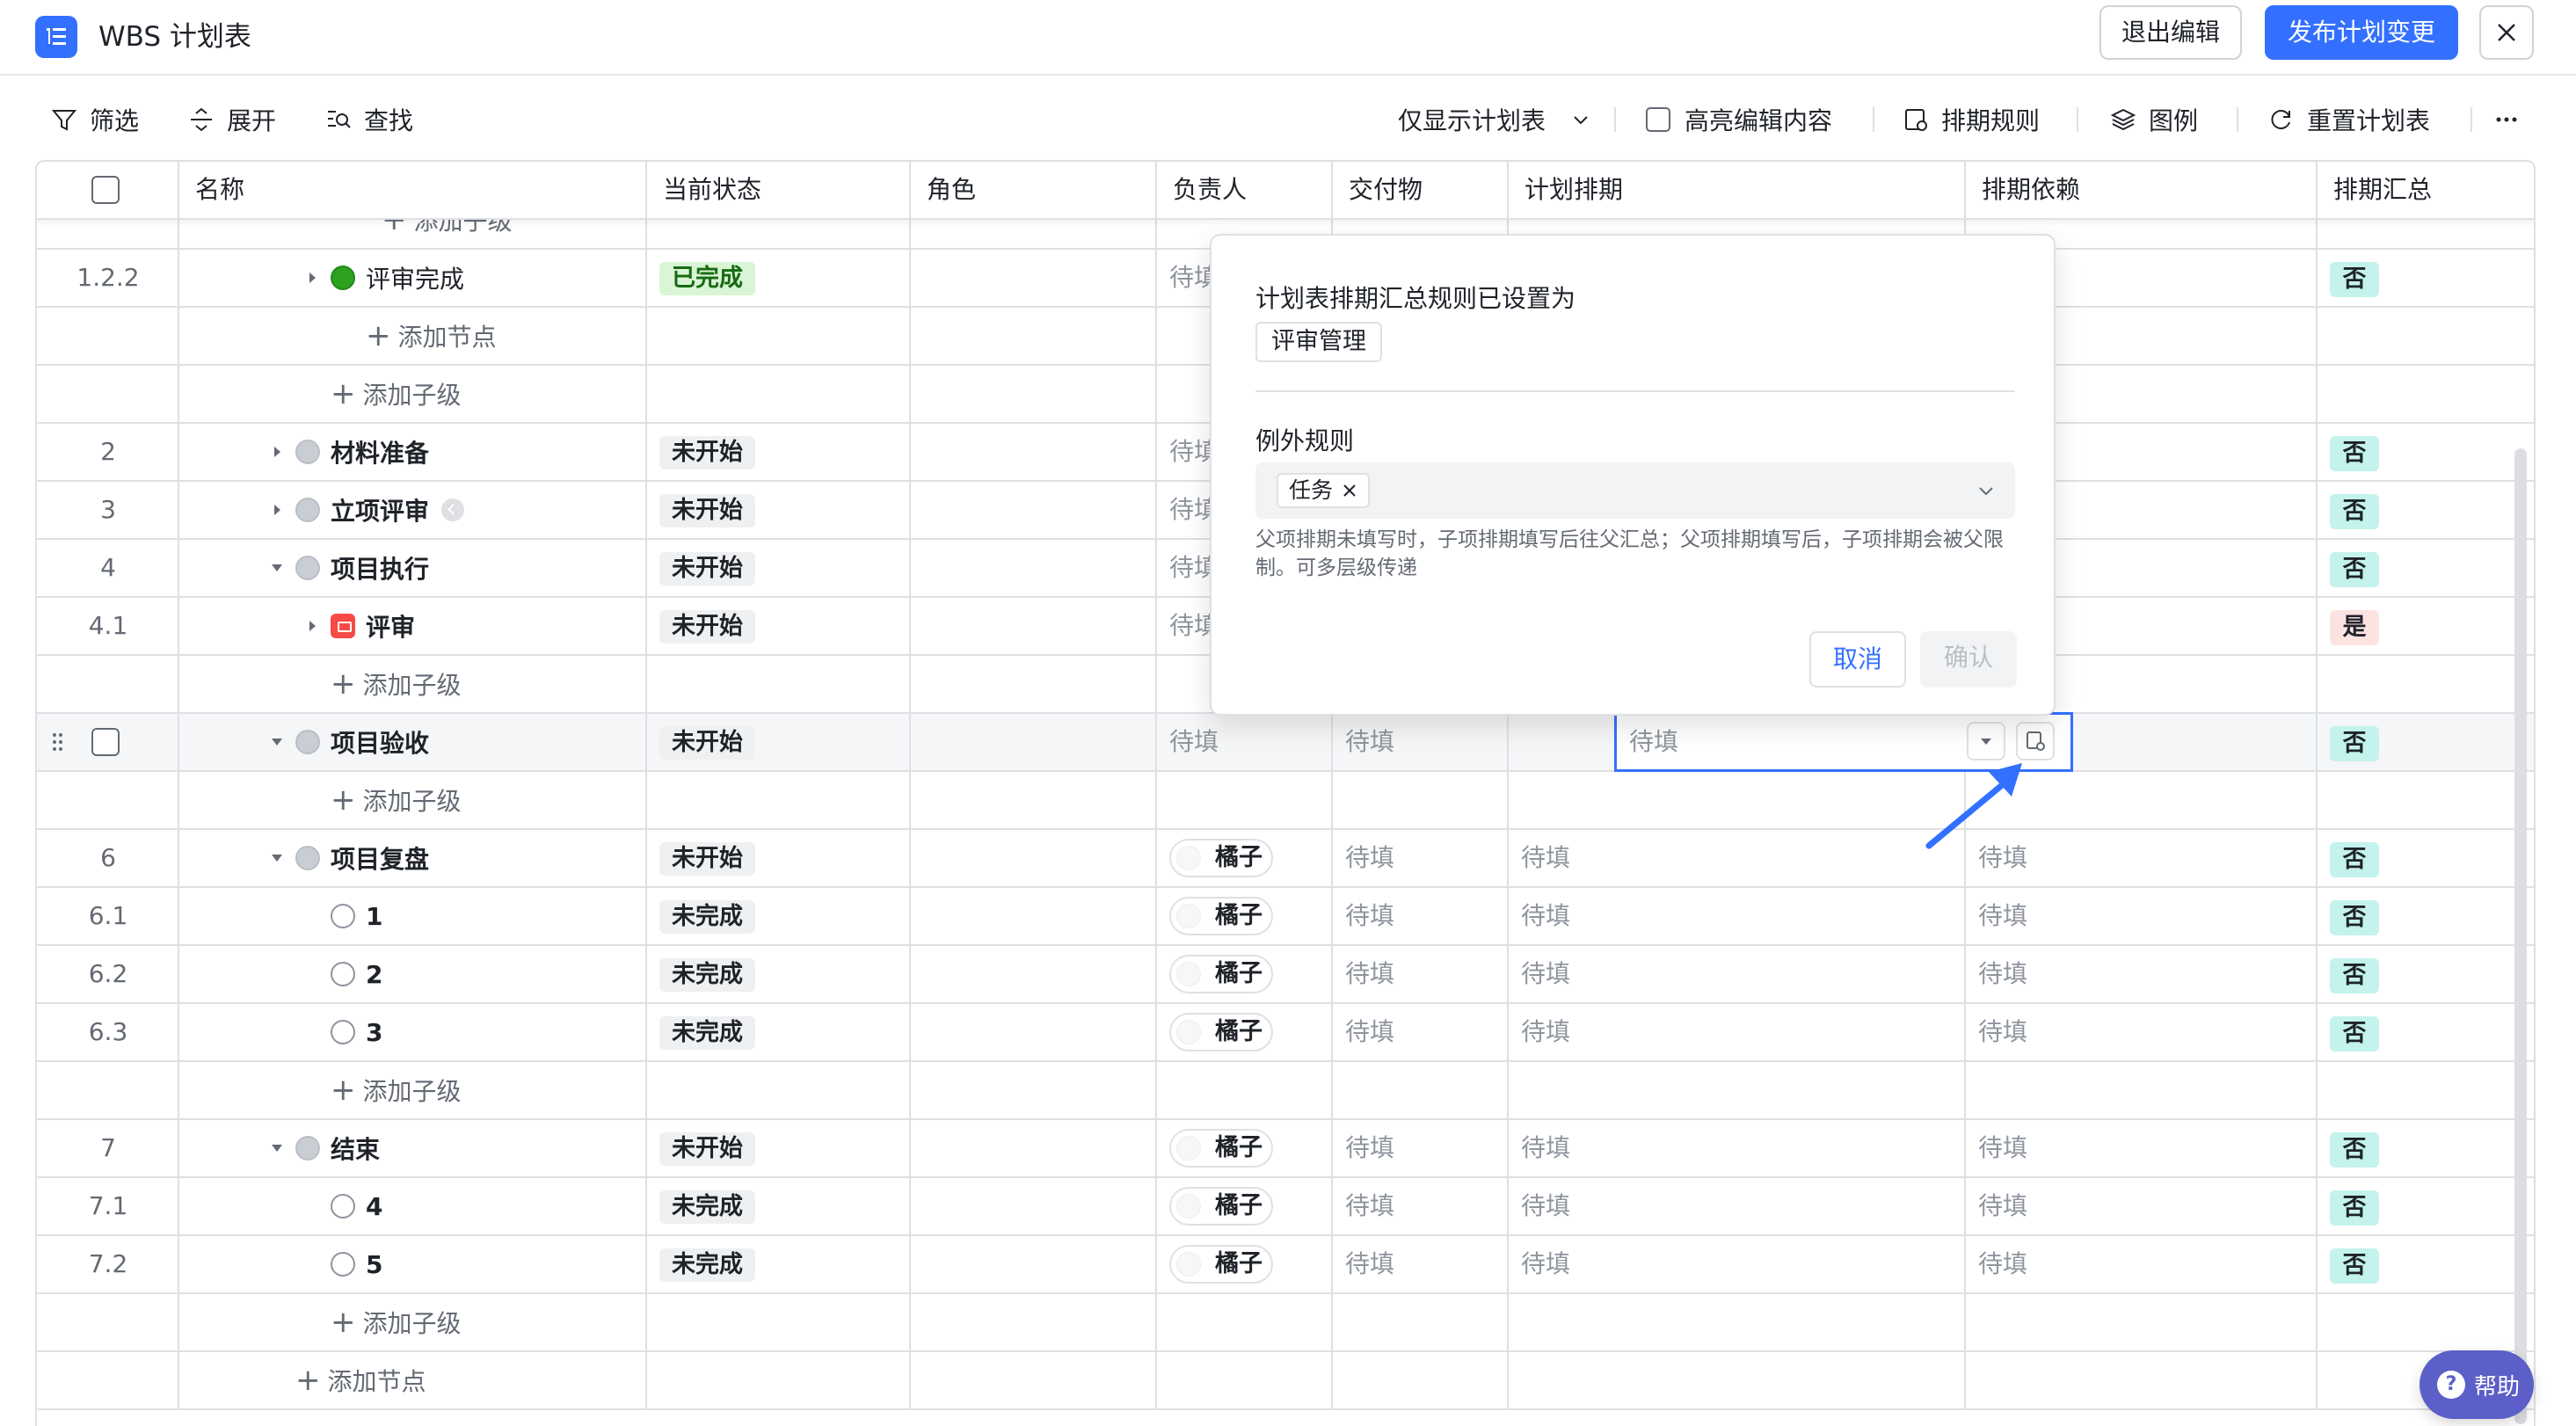  I want to click on vertical-scrollbar, so click(2520, 936).